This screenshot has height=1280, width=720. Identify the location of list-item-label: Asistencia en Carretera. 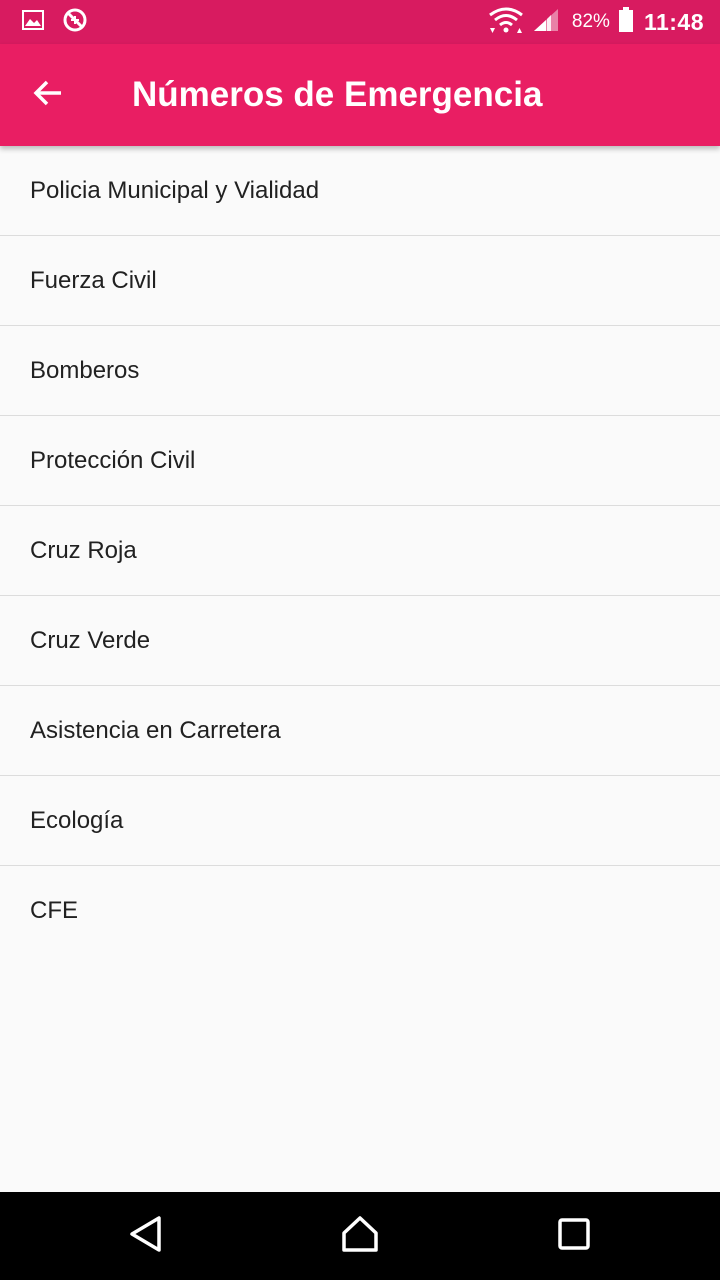
(155, 730).